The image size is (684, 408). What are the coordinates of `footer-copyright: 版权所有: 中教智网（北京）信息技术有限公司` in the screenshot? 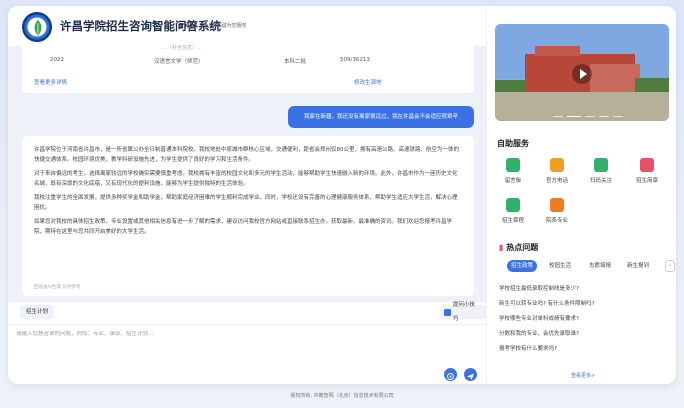 It's located at (342, 396).